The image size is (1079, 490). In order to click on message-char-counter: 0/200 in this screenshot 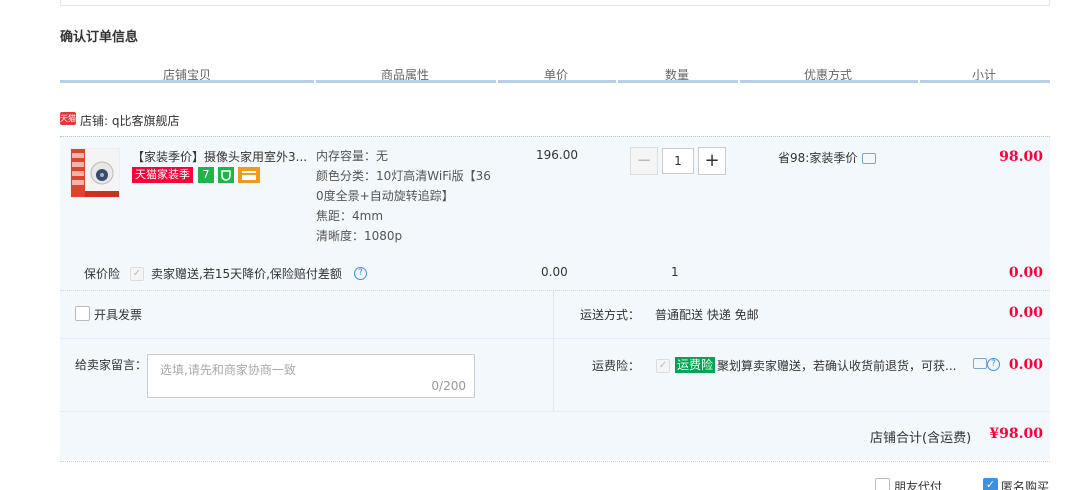, I will do `click(448, 386)`.